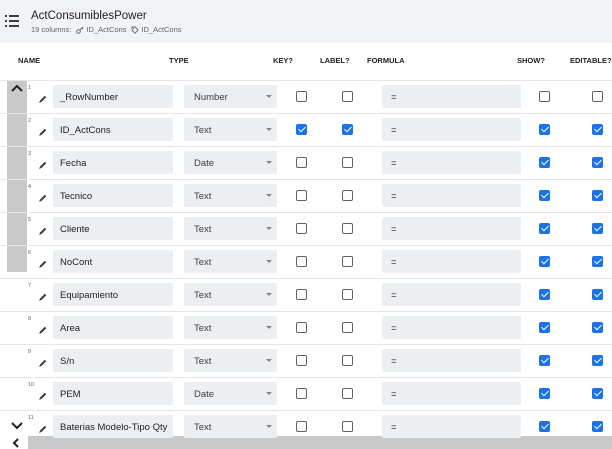 The width and height of the screenshot is (612, 449). What do you see at coordinates (113, 96) in the screenshot?
I see `column-name-field: _RowNumber` at bounding box center [113, 96].